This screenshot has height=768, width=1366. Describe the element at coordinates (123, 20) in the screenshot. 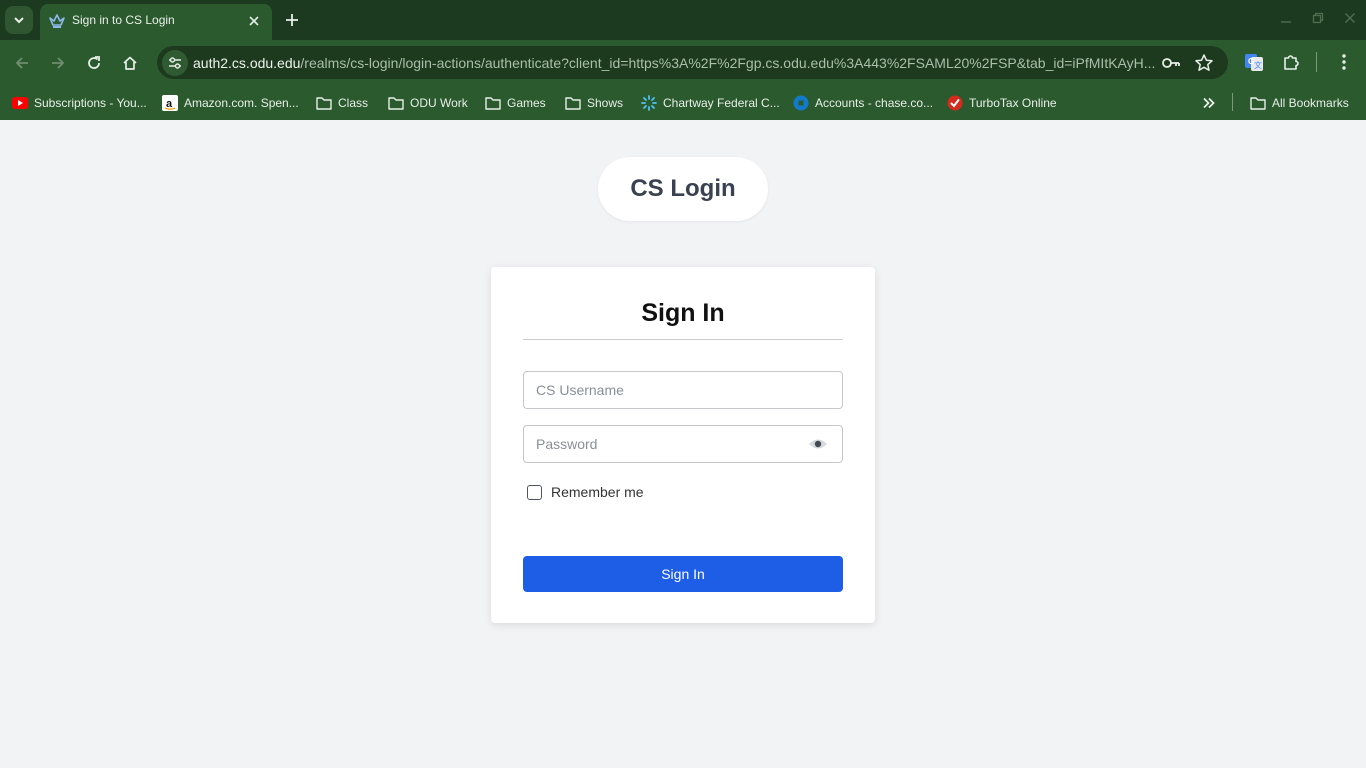

I see `tab-title: Sign in to CS Login` at that location.